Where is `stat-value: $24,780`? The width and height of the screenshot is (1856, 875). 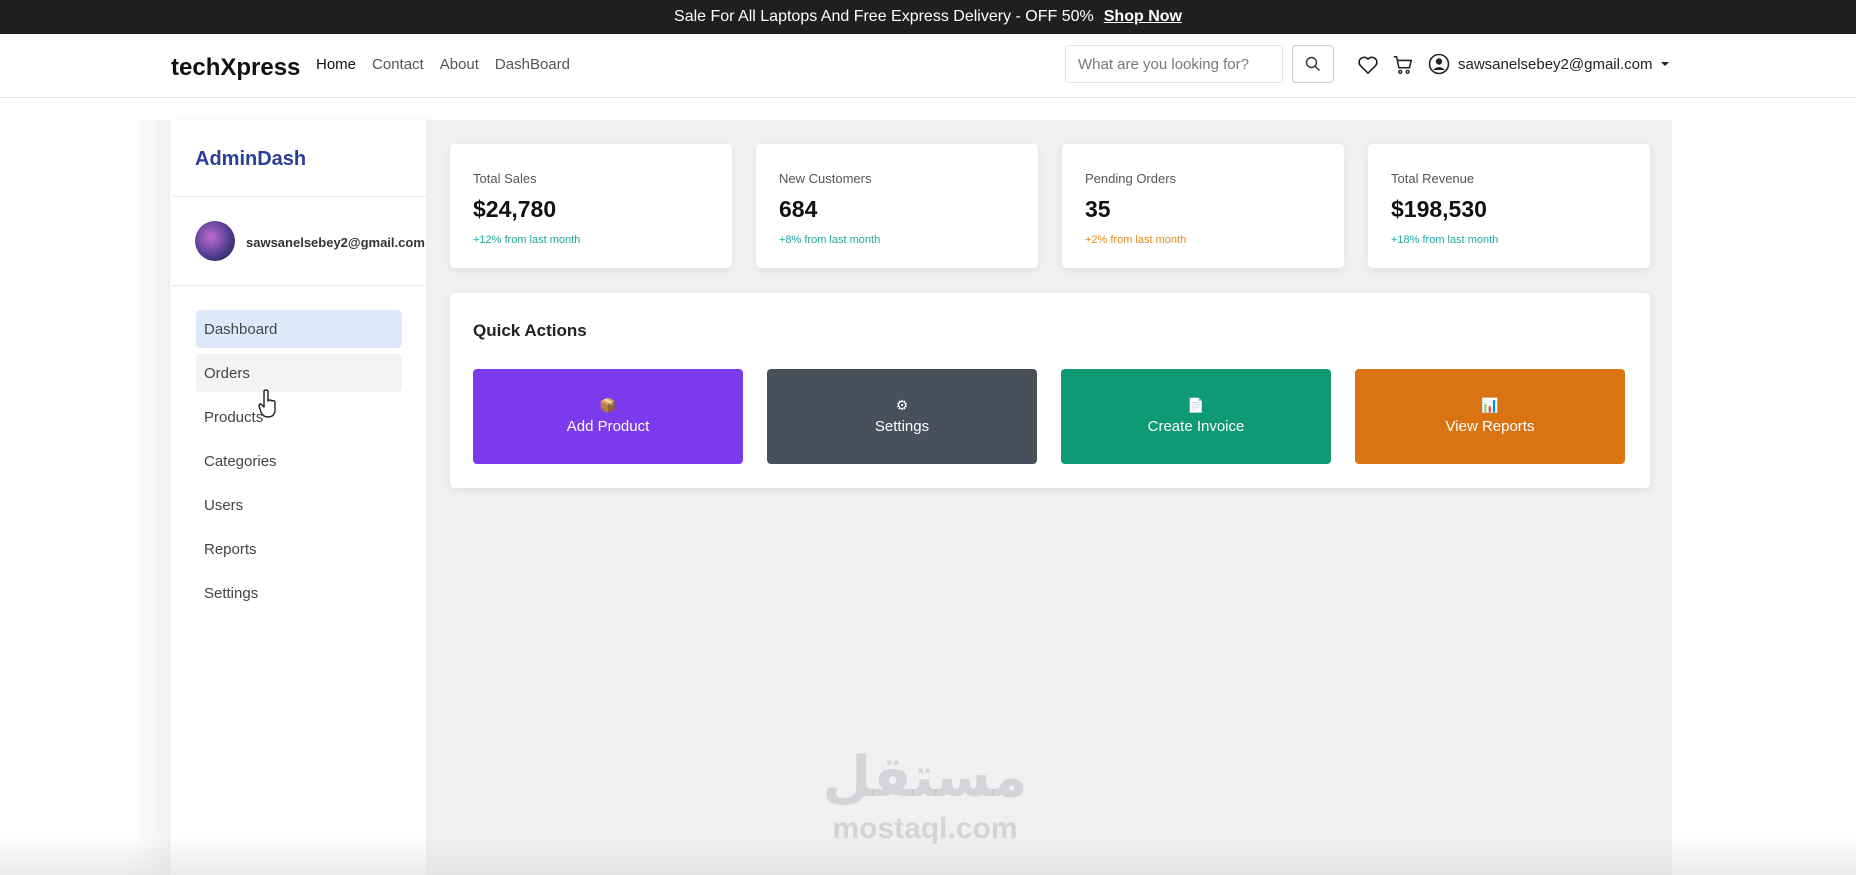
stat-value: $24,780 is located at coordinates (515, 209).